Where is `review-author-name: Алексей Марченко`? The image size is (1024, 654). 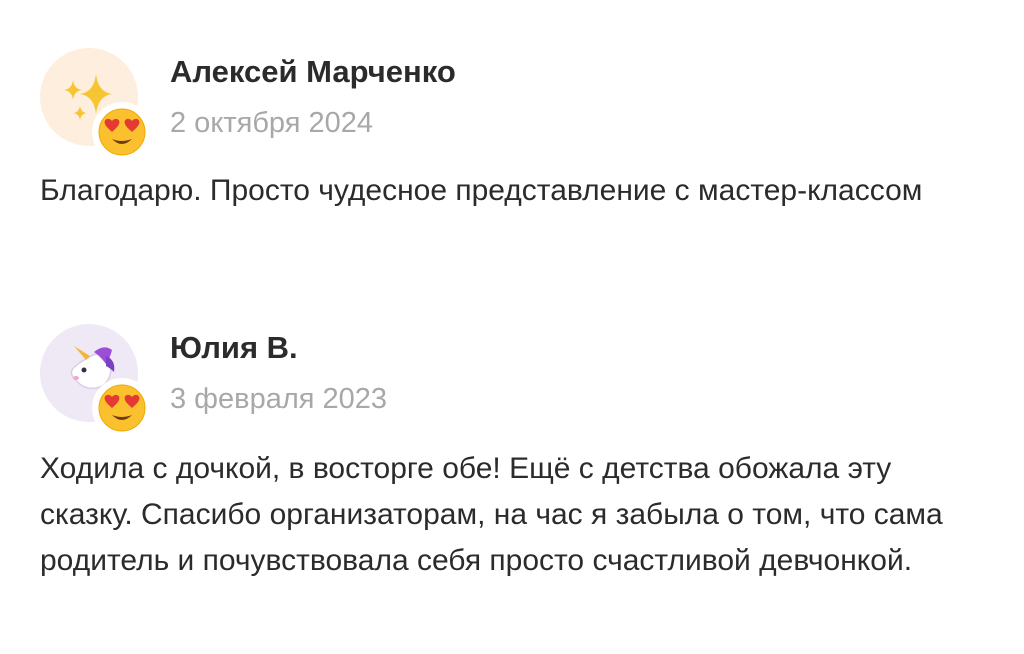 review-author-name: Алексей Марченко is located at coordinates (313, 72).